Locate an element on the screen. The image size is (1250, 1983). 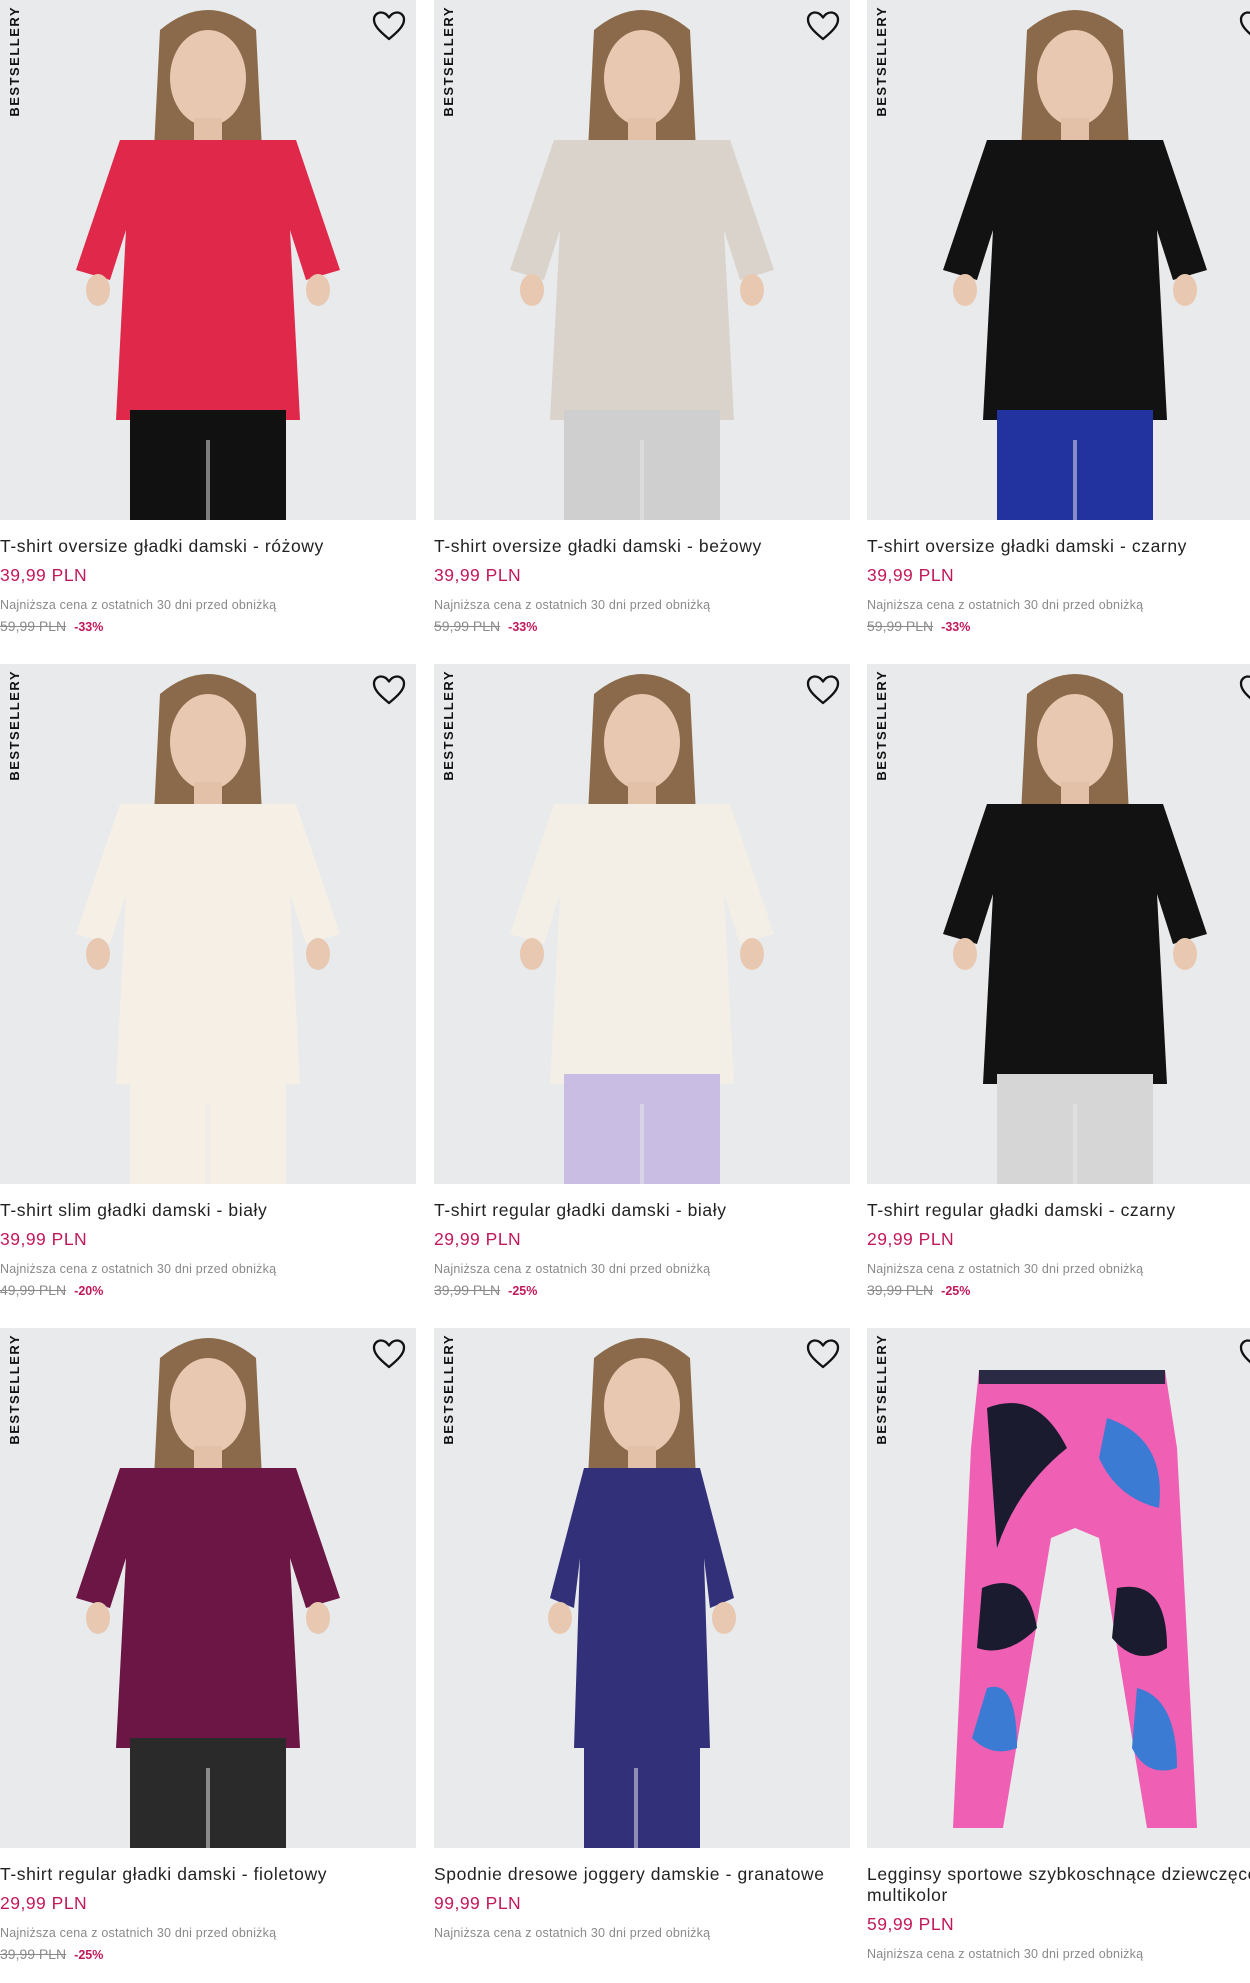
old-price: 49,99 PLN is located at coordinates (33, 1290).